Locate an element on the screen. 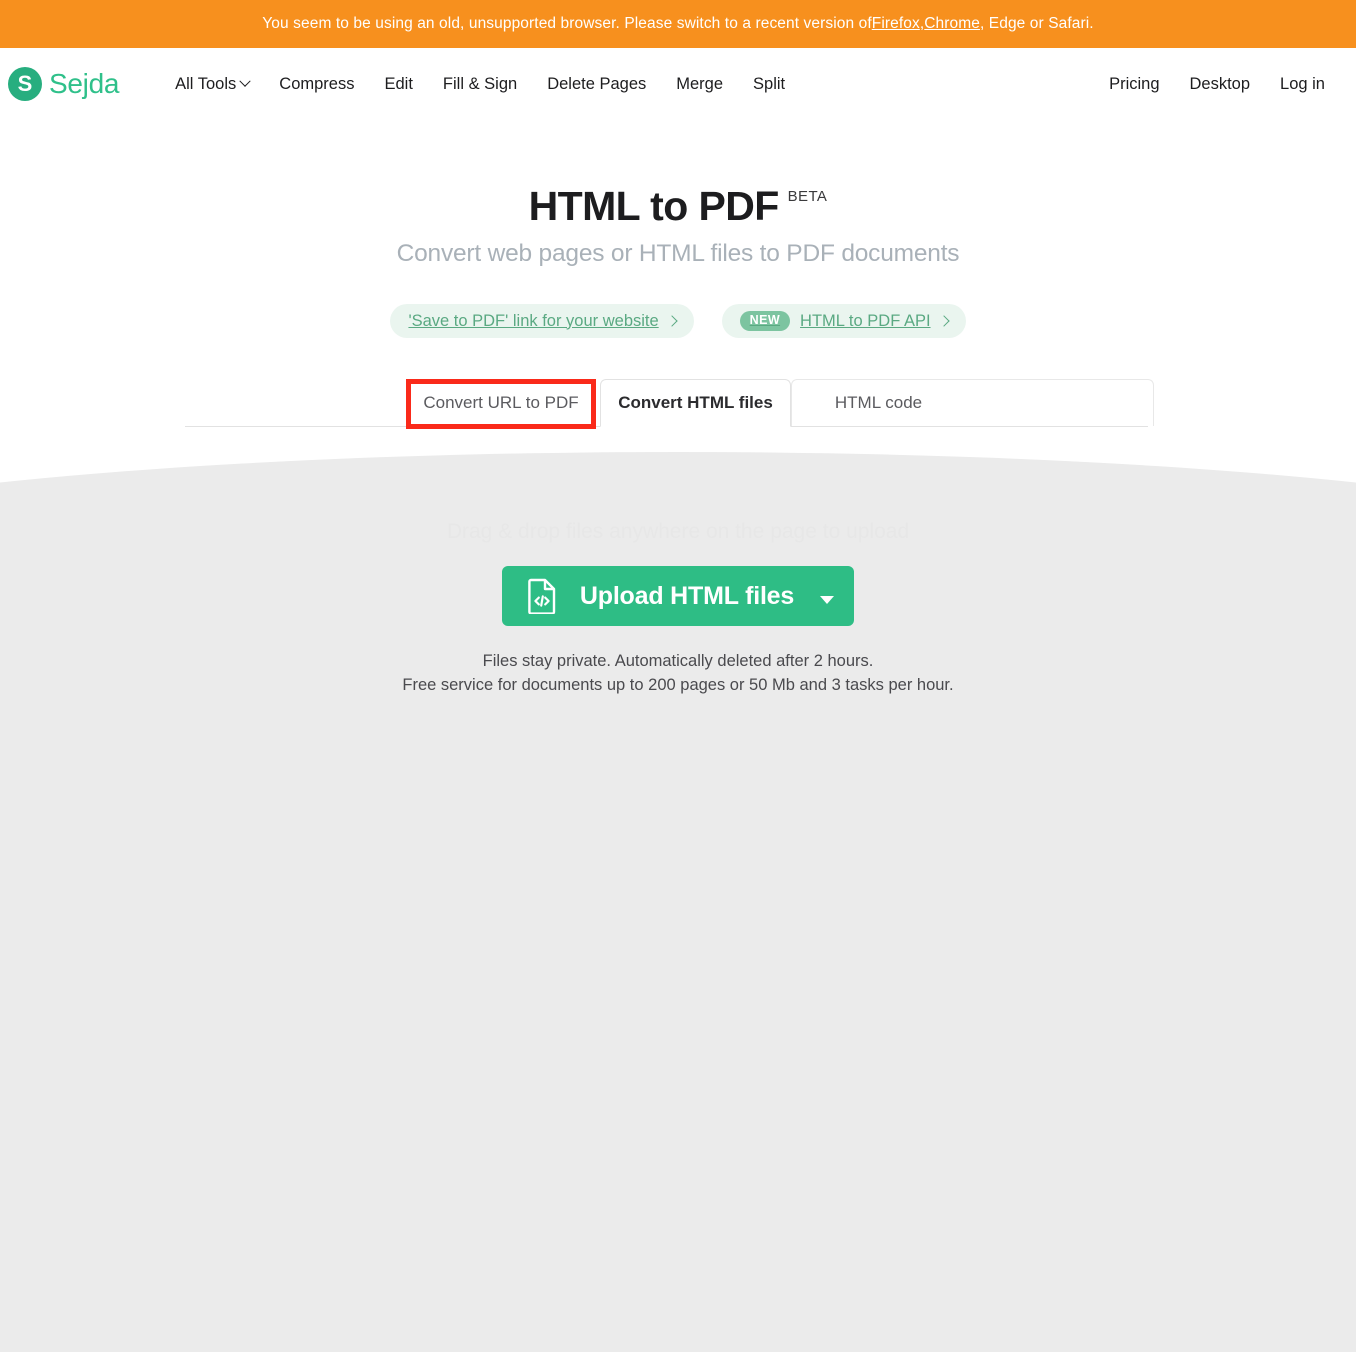 The width and height of the screenshot is (1356, 1352). browser-warning-text-tail: , Edge or Safari. is located at coordinates (1036, 23).